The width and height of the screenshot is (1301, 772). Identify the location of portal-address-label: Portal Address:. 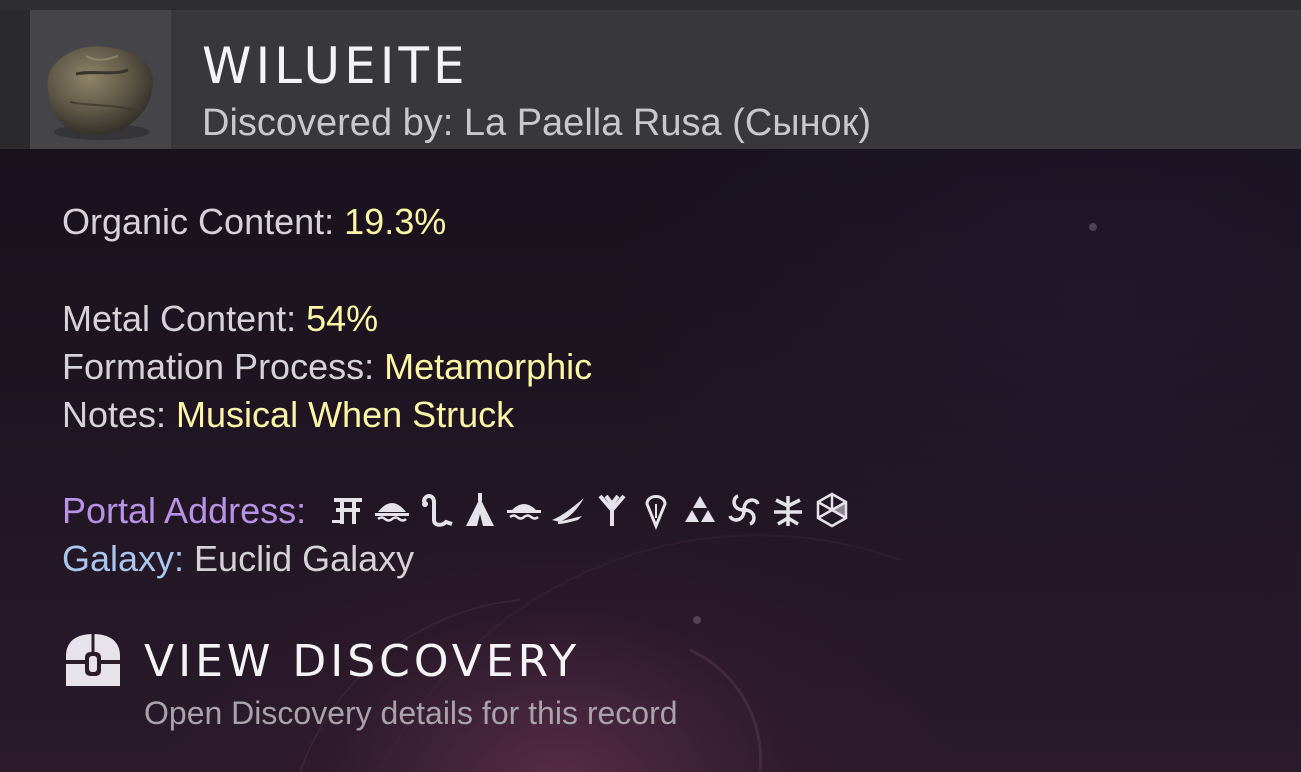
(184, 510).